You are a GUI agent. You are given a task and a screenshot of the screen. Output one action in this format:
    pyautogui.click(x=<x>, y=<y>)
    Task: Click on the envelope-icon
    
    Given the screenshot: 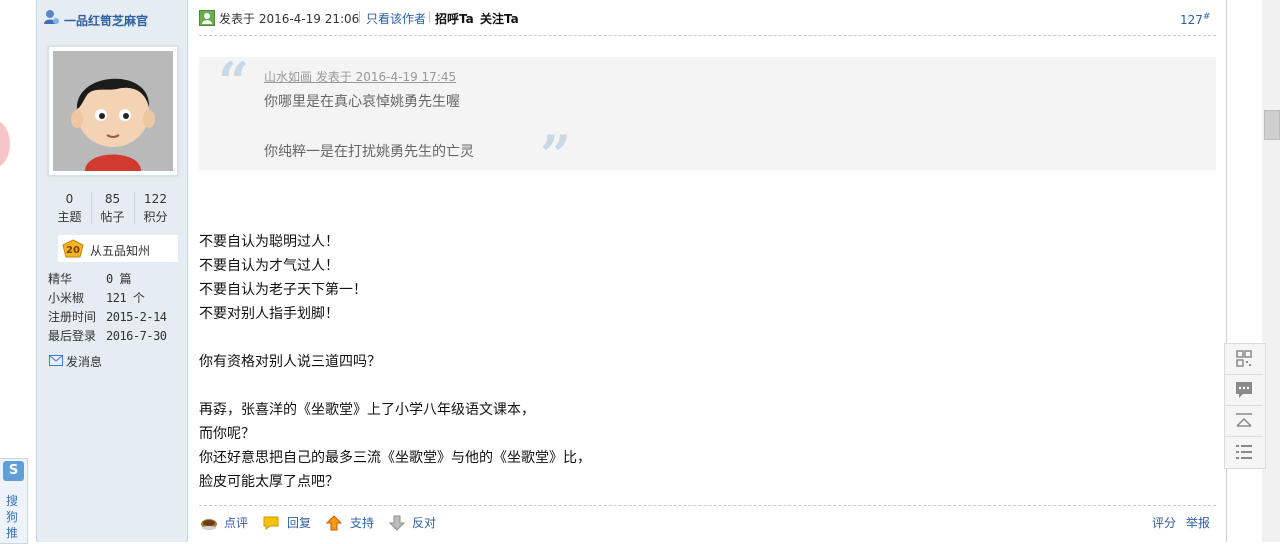 What is the action you would take?
    pyautogui.click(x=56, y=360)
    